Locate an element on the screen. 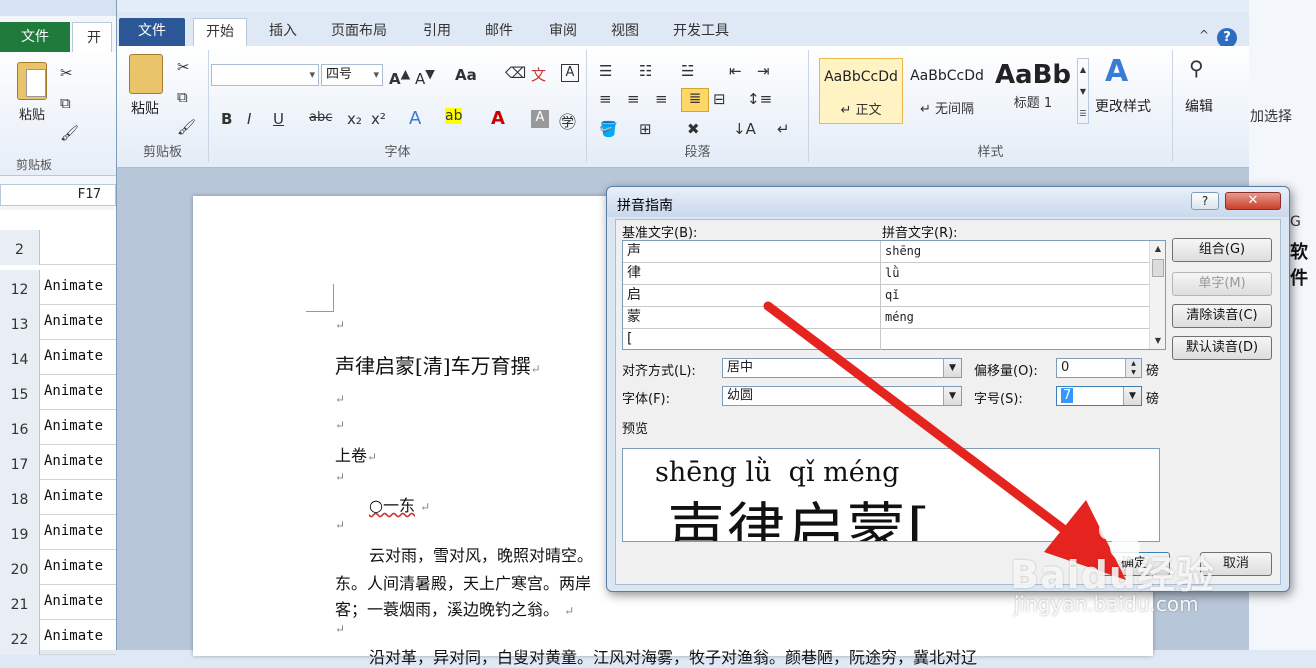 The width and height of the screenshot is (1316, 668). tab-references: 引用 is located at coordinates (437, 32).